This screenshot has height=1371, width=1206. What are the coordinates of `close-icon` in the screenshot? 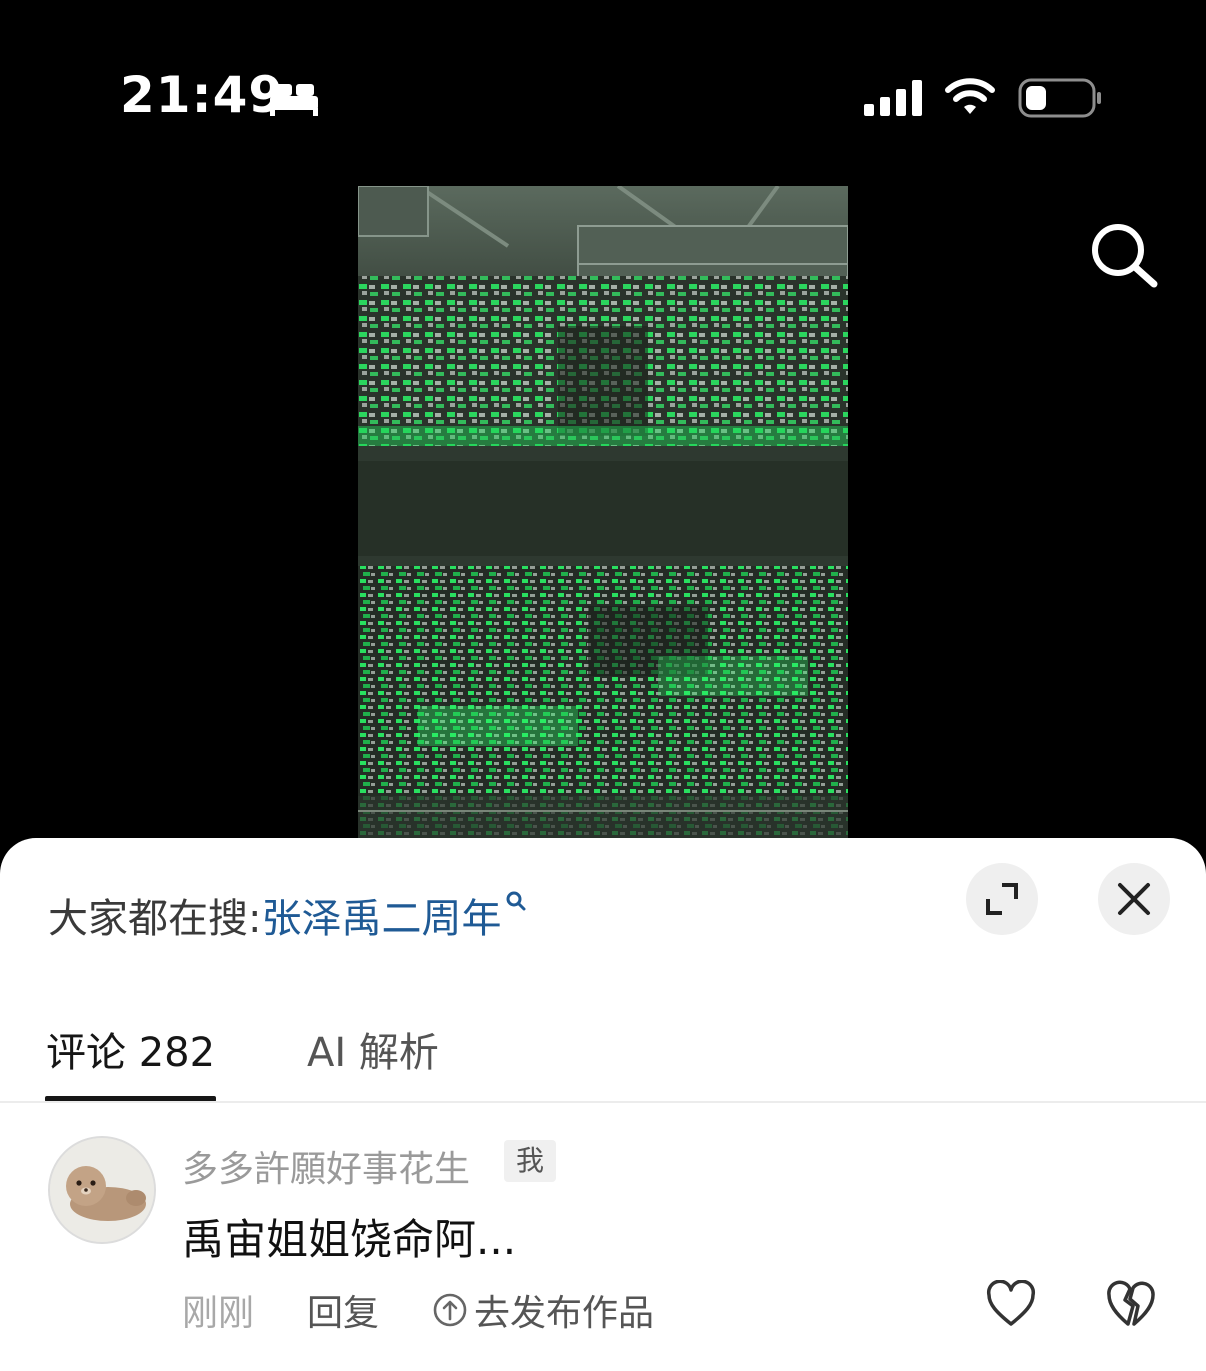 It's located at (1134, 899).